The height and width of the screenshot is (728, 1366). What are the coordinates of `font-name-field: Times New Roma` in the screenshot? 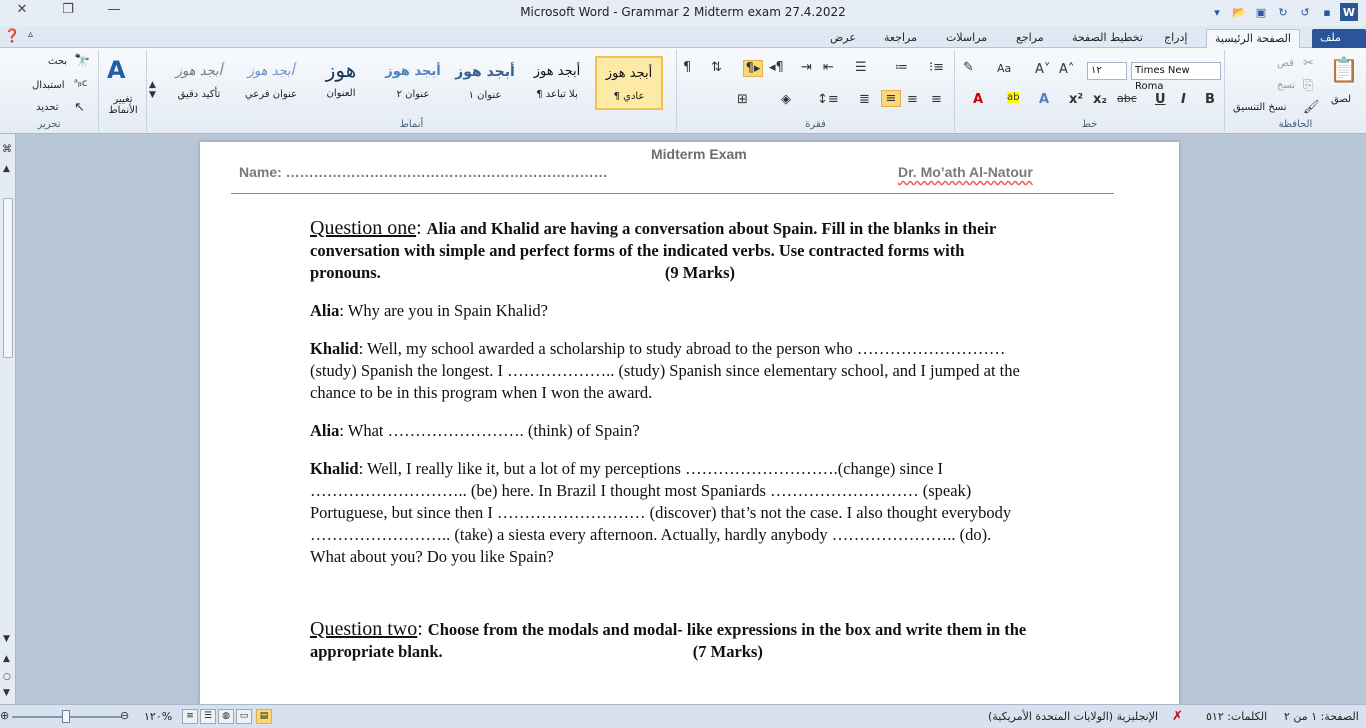 It's located at (1176, 77).